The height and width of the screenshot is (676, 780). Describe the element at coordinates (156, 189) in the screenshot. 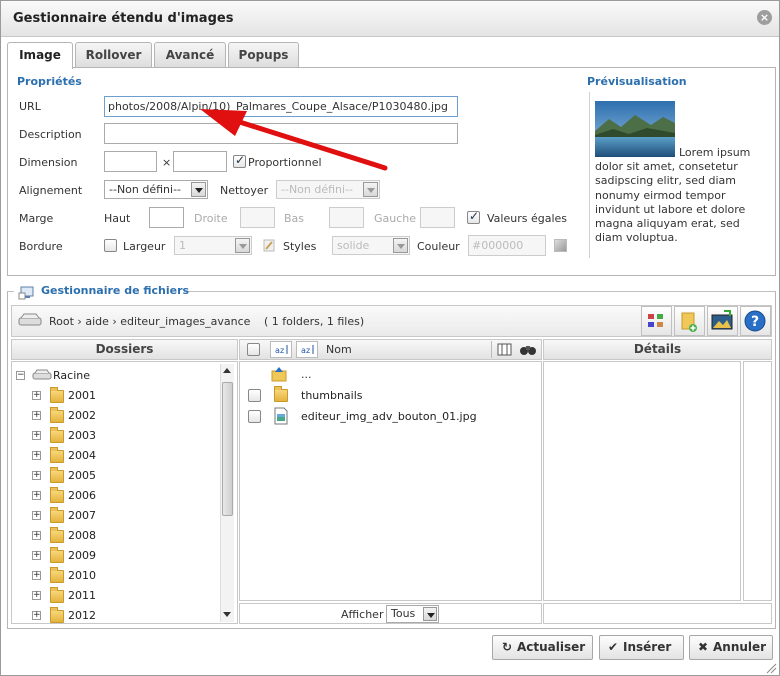

I see `alignment-select: --Non défini--` at that location.